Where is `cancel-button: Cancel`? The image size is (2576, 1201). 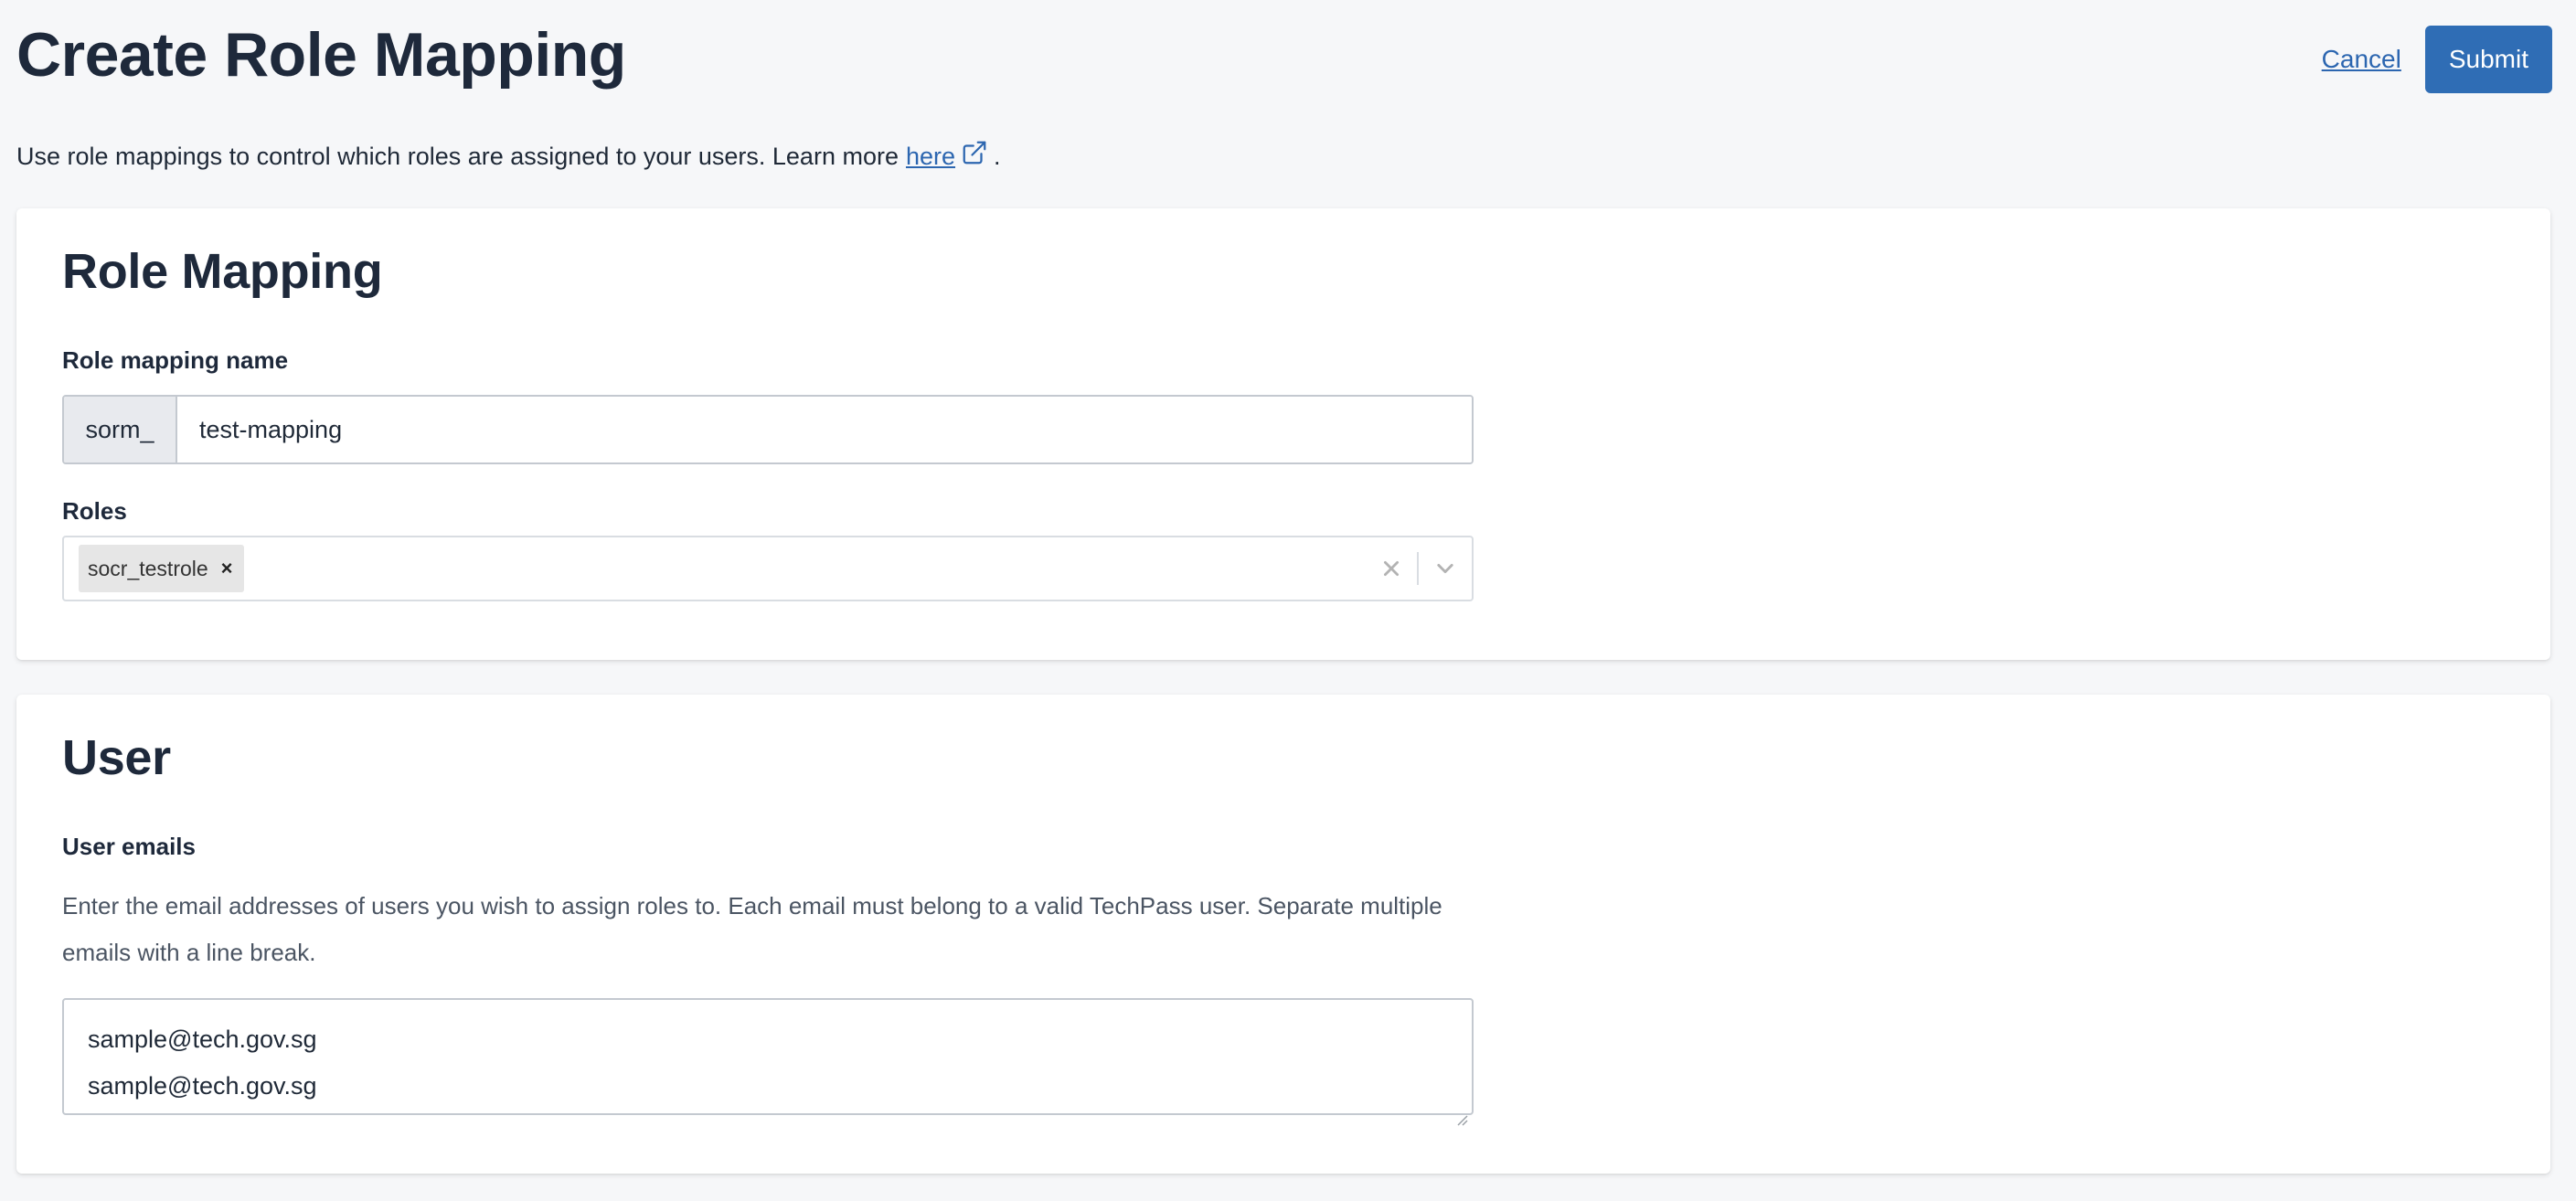 cancel-button: Cancel is located at coordinates (2361, 59).